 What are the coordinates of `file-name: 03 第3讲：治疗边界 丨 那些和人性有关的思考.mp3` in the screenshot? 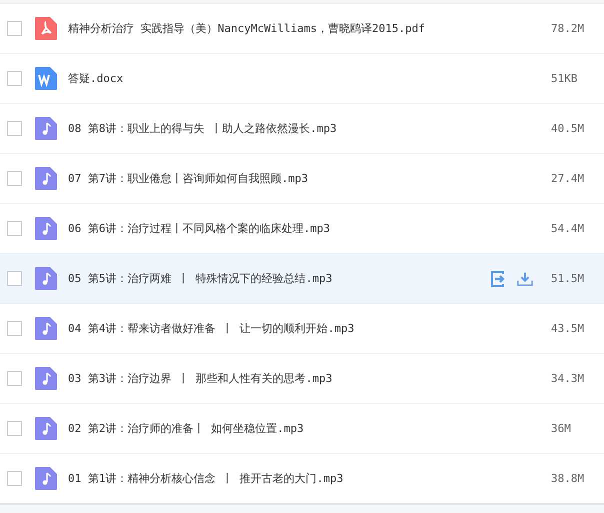 It's located at (279, 378).